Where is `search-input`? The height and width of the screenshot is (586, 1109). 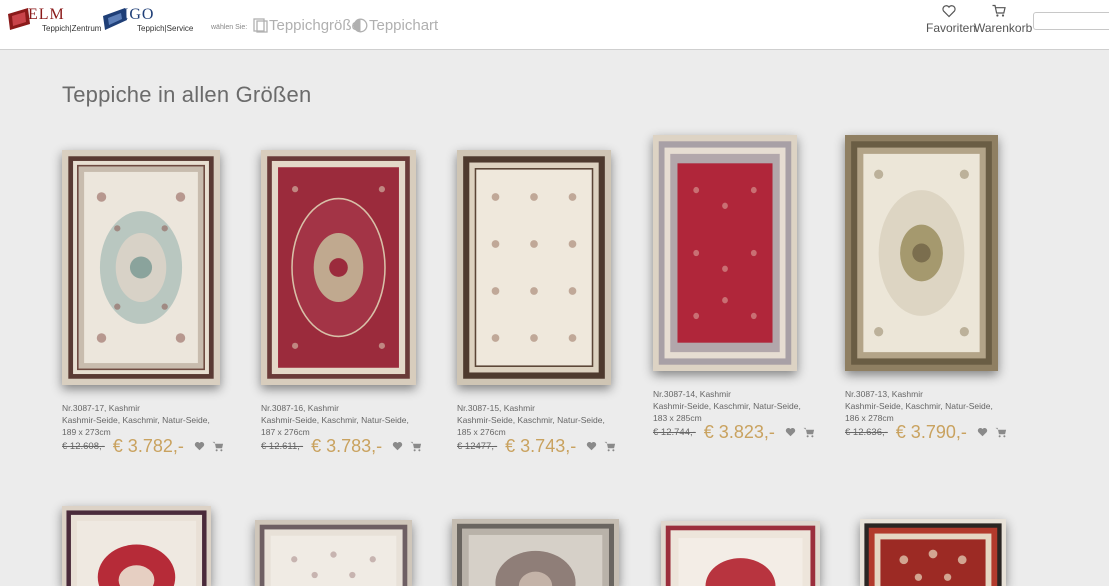 search-input is located at coordinates (1071, 21).